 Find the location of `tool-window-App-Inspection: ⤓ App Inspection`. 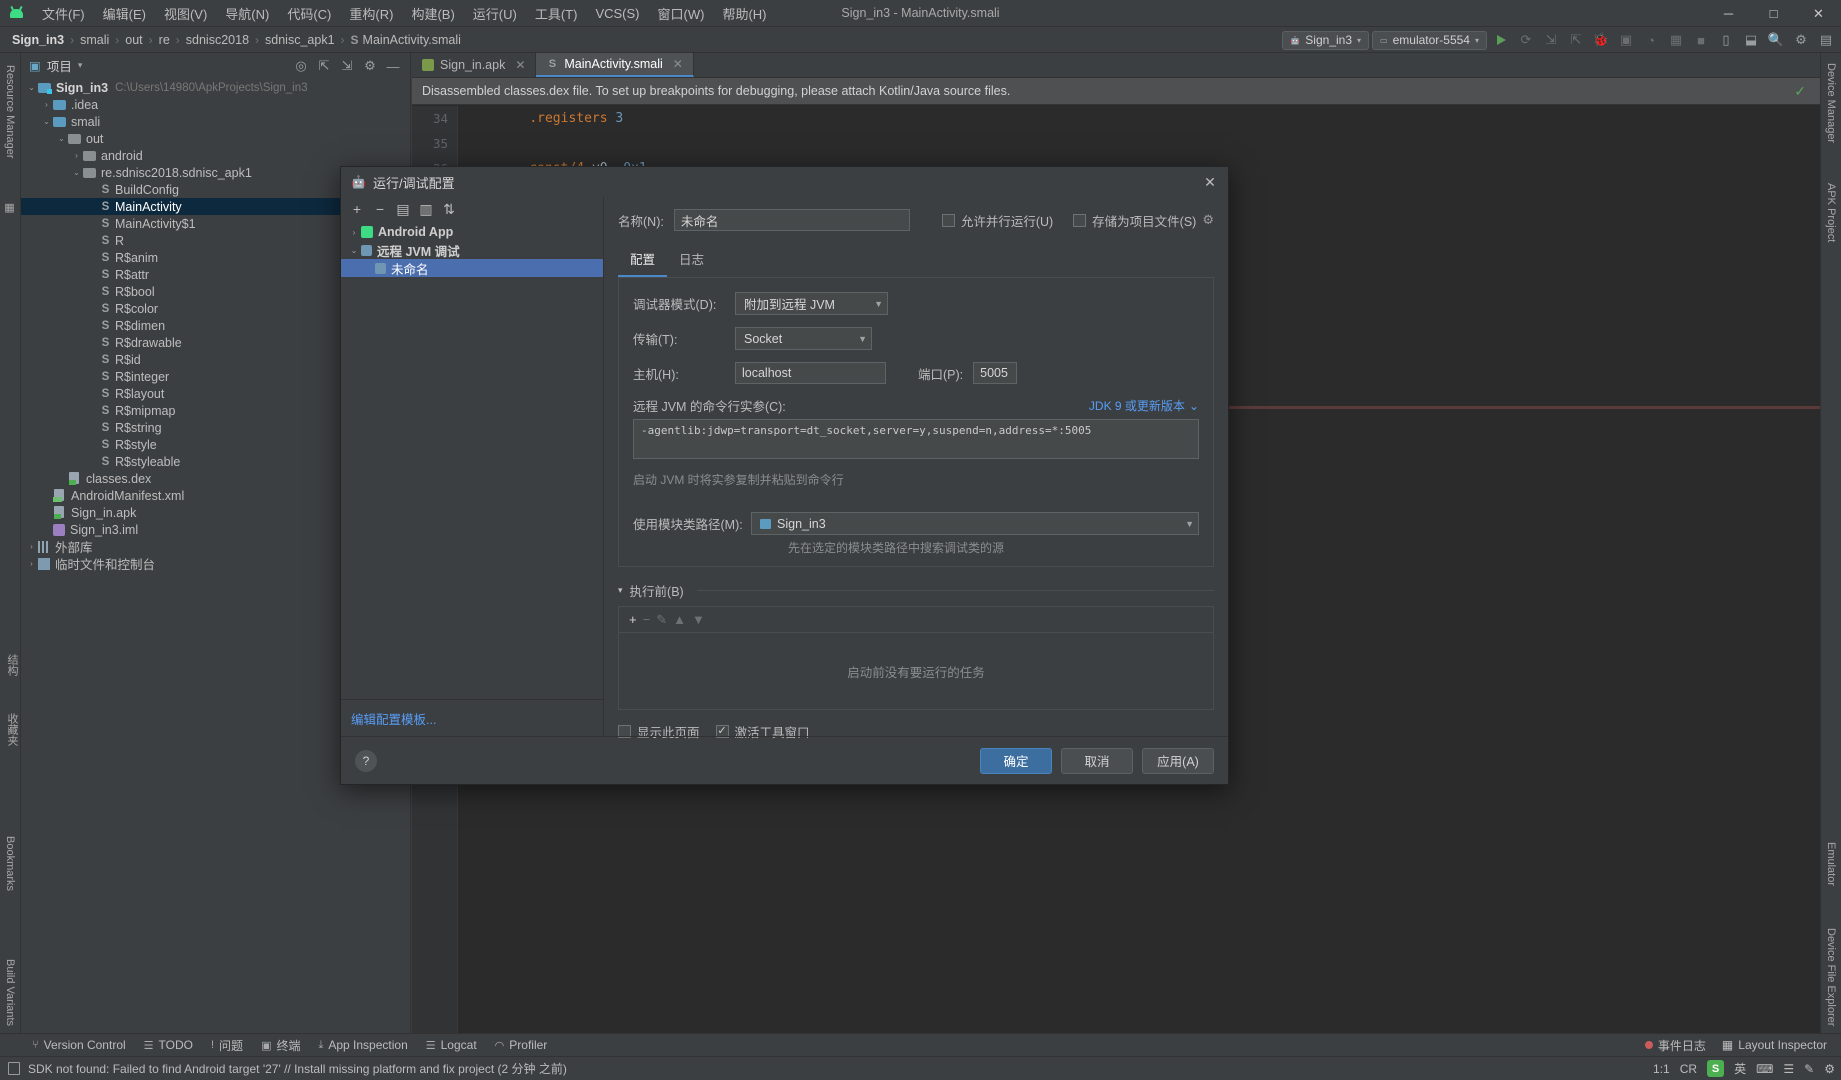

tool-window-App-Inspection: ⤓ App Inspection is located at coordinates (362, 1045).